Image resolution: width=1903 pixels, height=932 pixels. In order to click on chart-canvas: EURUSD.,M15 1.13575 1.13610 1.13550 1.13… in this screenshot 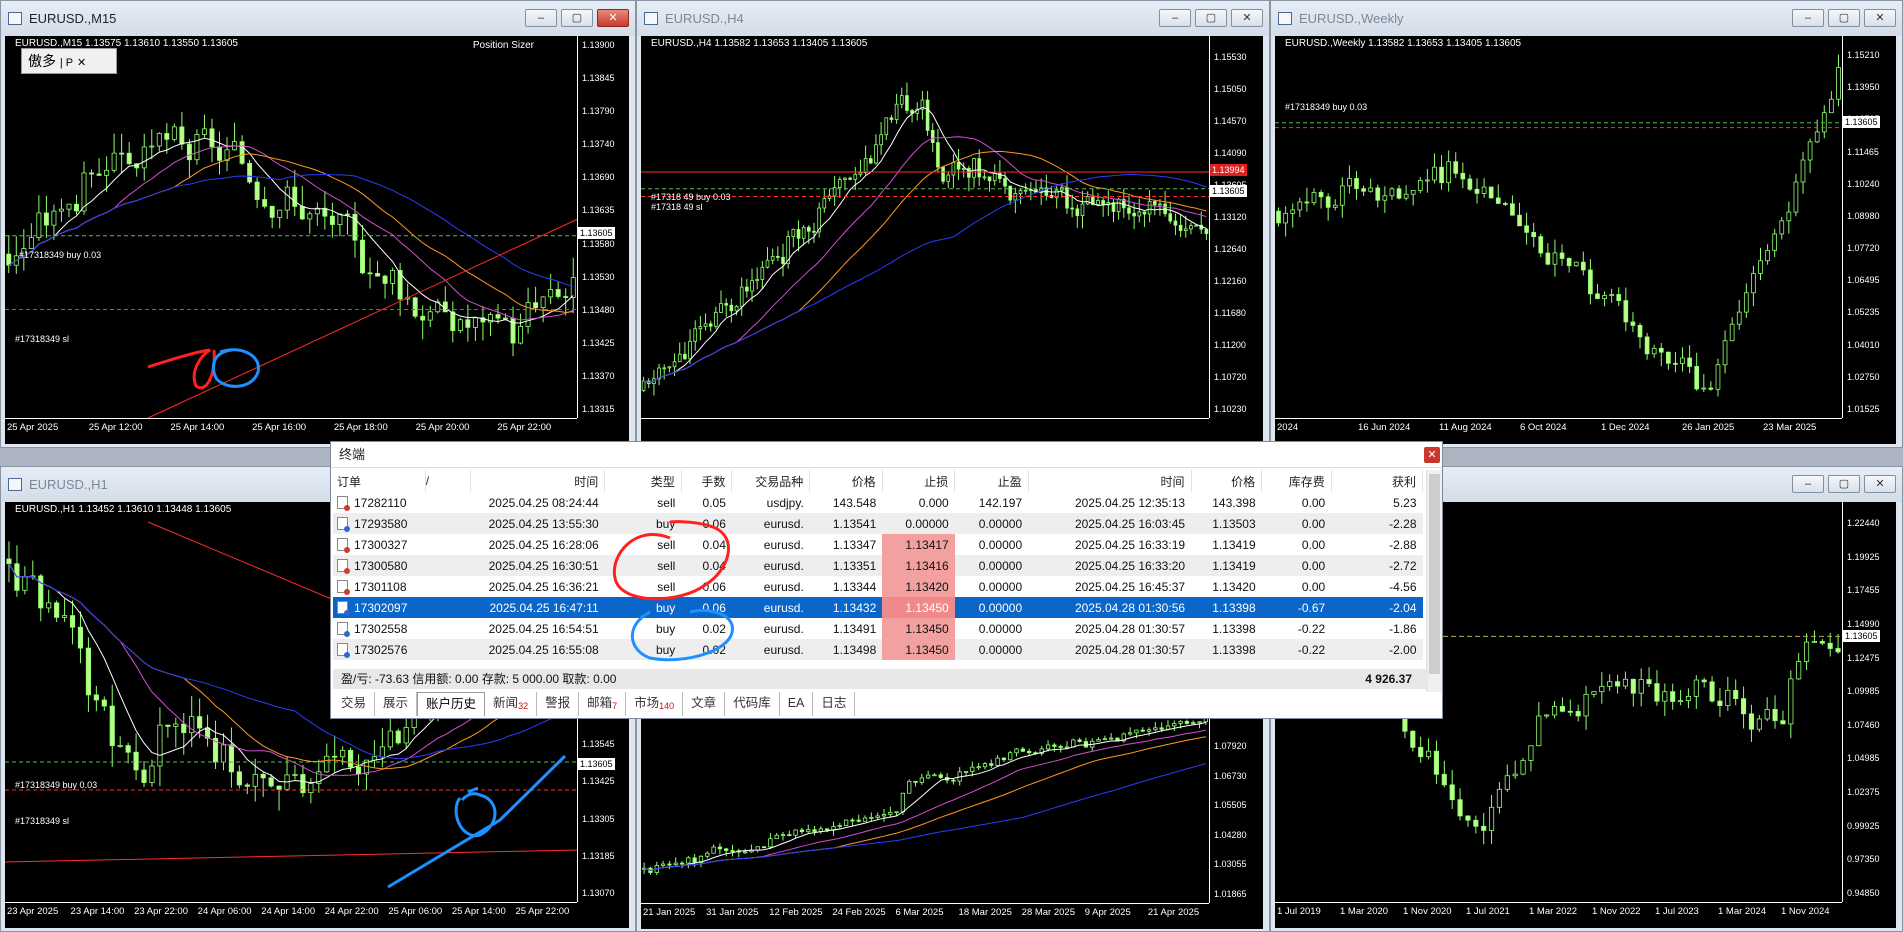, I will do `click(317, 240)`.